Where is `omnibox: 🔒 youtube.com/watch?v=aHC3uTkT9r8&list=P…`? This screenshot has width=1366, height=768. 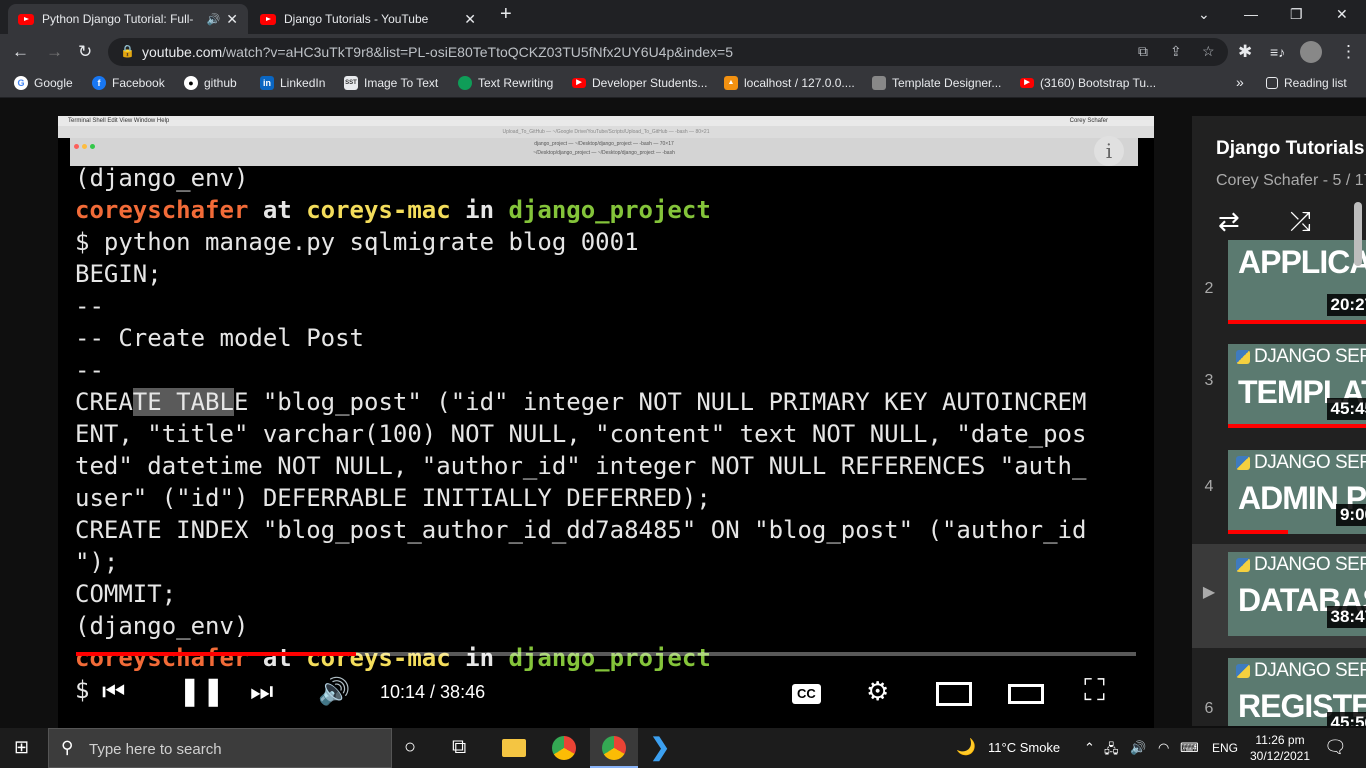
omnibox: 🔒 youtube.com/watch?v=aHC3uTkT9r8&list=P… is located at coordinates (668, 52).